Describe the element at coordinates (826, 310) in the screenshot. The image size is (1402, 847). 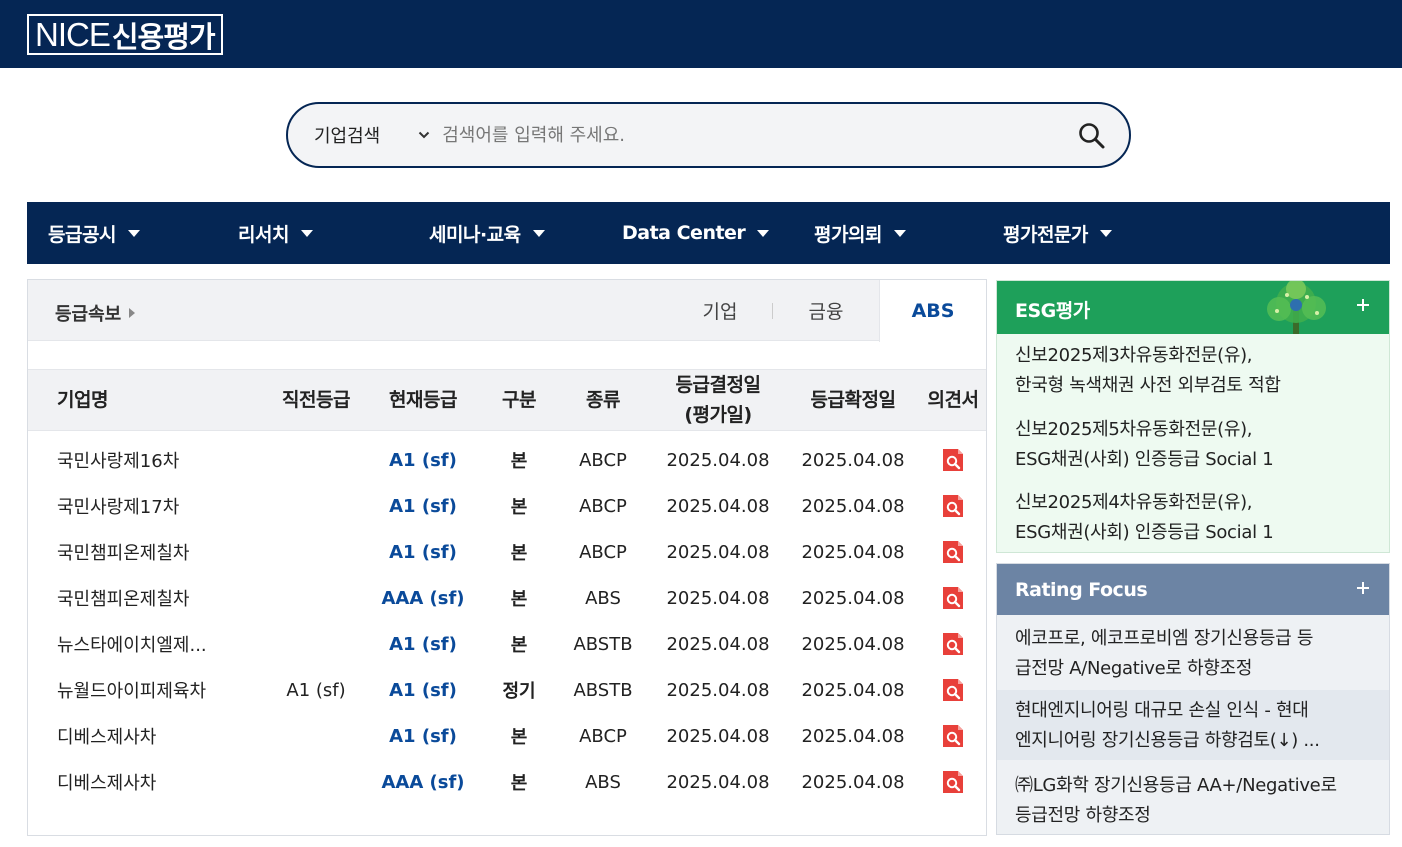
I see `tab-financial: 금융` at that location.